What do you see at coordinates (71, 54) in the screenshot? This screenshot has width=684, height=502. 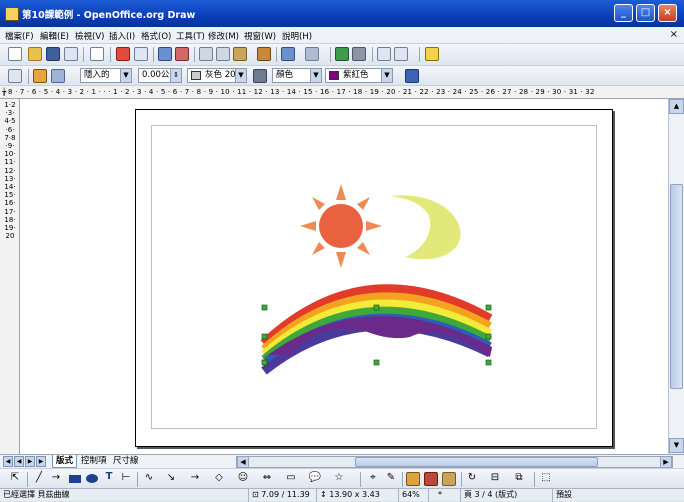 I see `email-icon` at bounding box center [71, 54].